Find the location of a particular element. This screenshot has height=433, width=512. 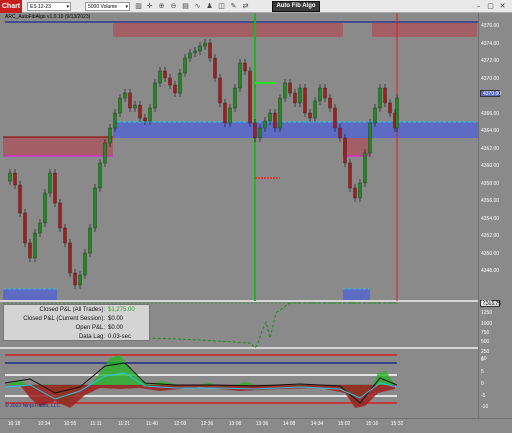

axis-label: 4354.00 is located at coordinates (490, 218).